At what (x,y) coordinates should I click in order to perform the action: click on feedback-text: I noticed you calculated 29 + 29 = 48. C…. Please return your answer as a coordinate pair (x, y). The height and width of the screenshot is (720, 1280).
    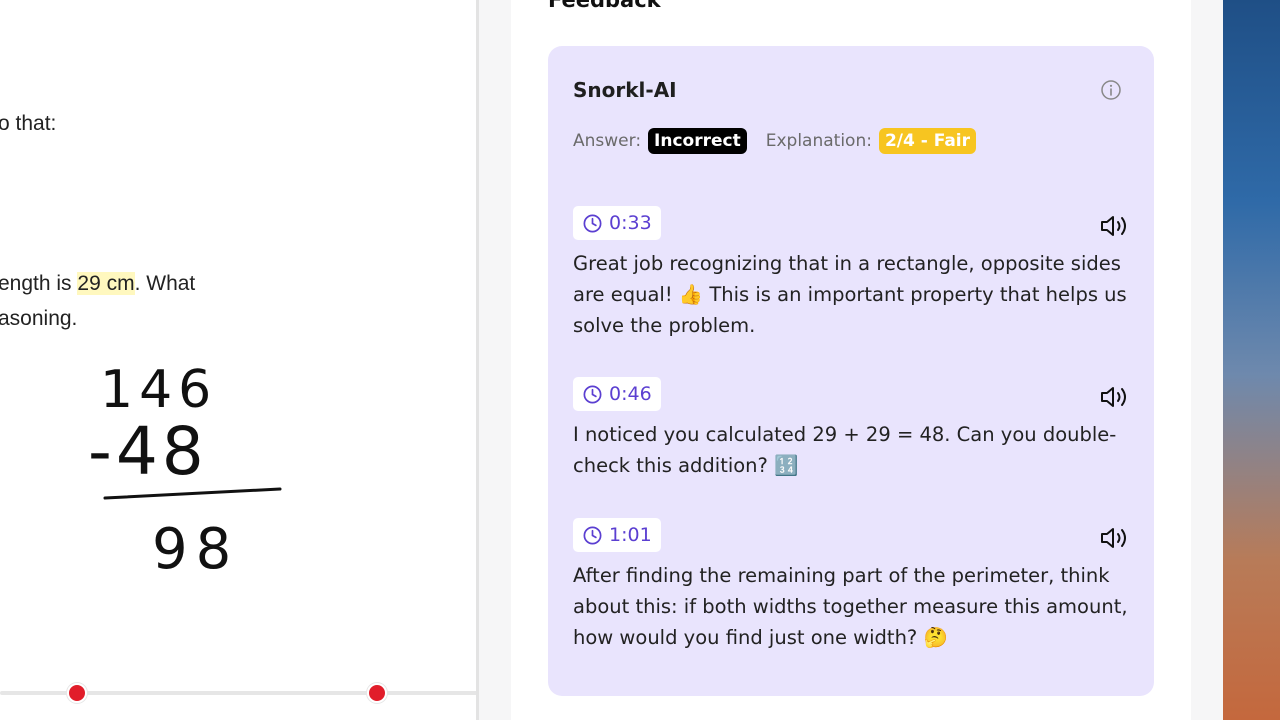
    Looking at the image, I should click on (845, 450).